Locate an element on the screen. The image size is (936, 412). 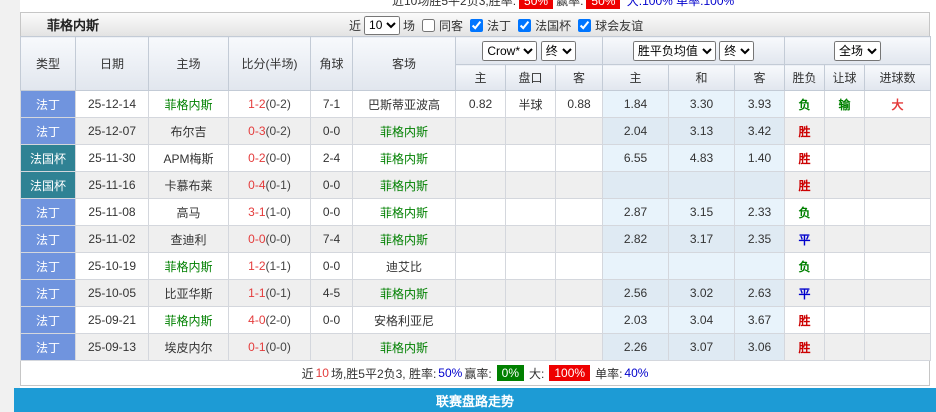
cell-home-team: 卡慕布莱 is located at coordinates (188, 185).